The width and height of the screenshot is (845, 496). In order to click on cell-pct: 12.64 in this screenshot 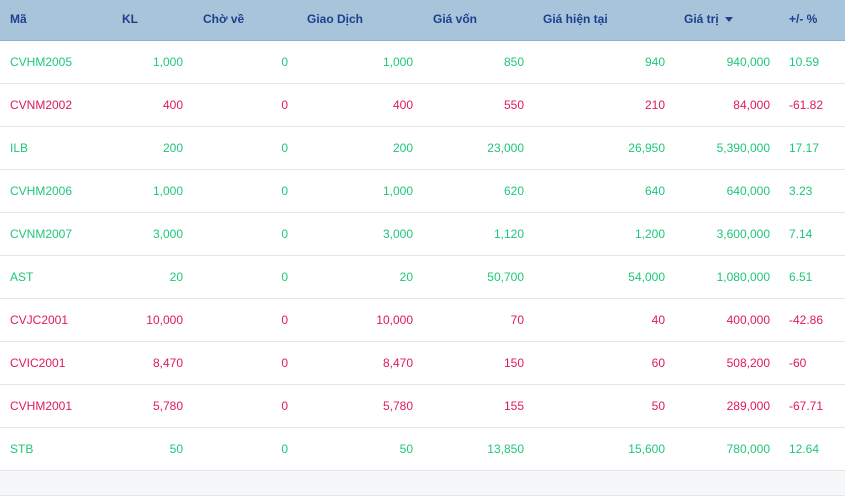, I will do `click(804, 449)`.